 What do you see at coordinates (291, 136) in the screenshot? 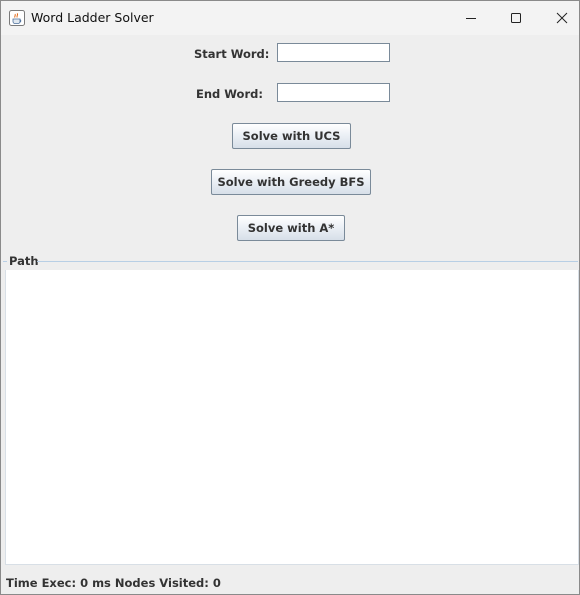
I see `solve-ucs-button: Solve with UCS` at bounding box center [291, 136].